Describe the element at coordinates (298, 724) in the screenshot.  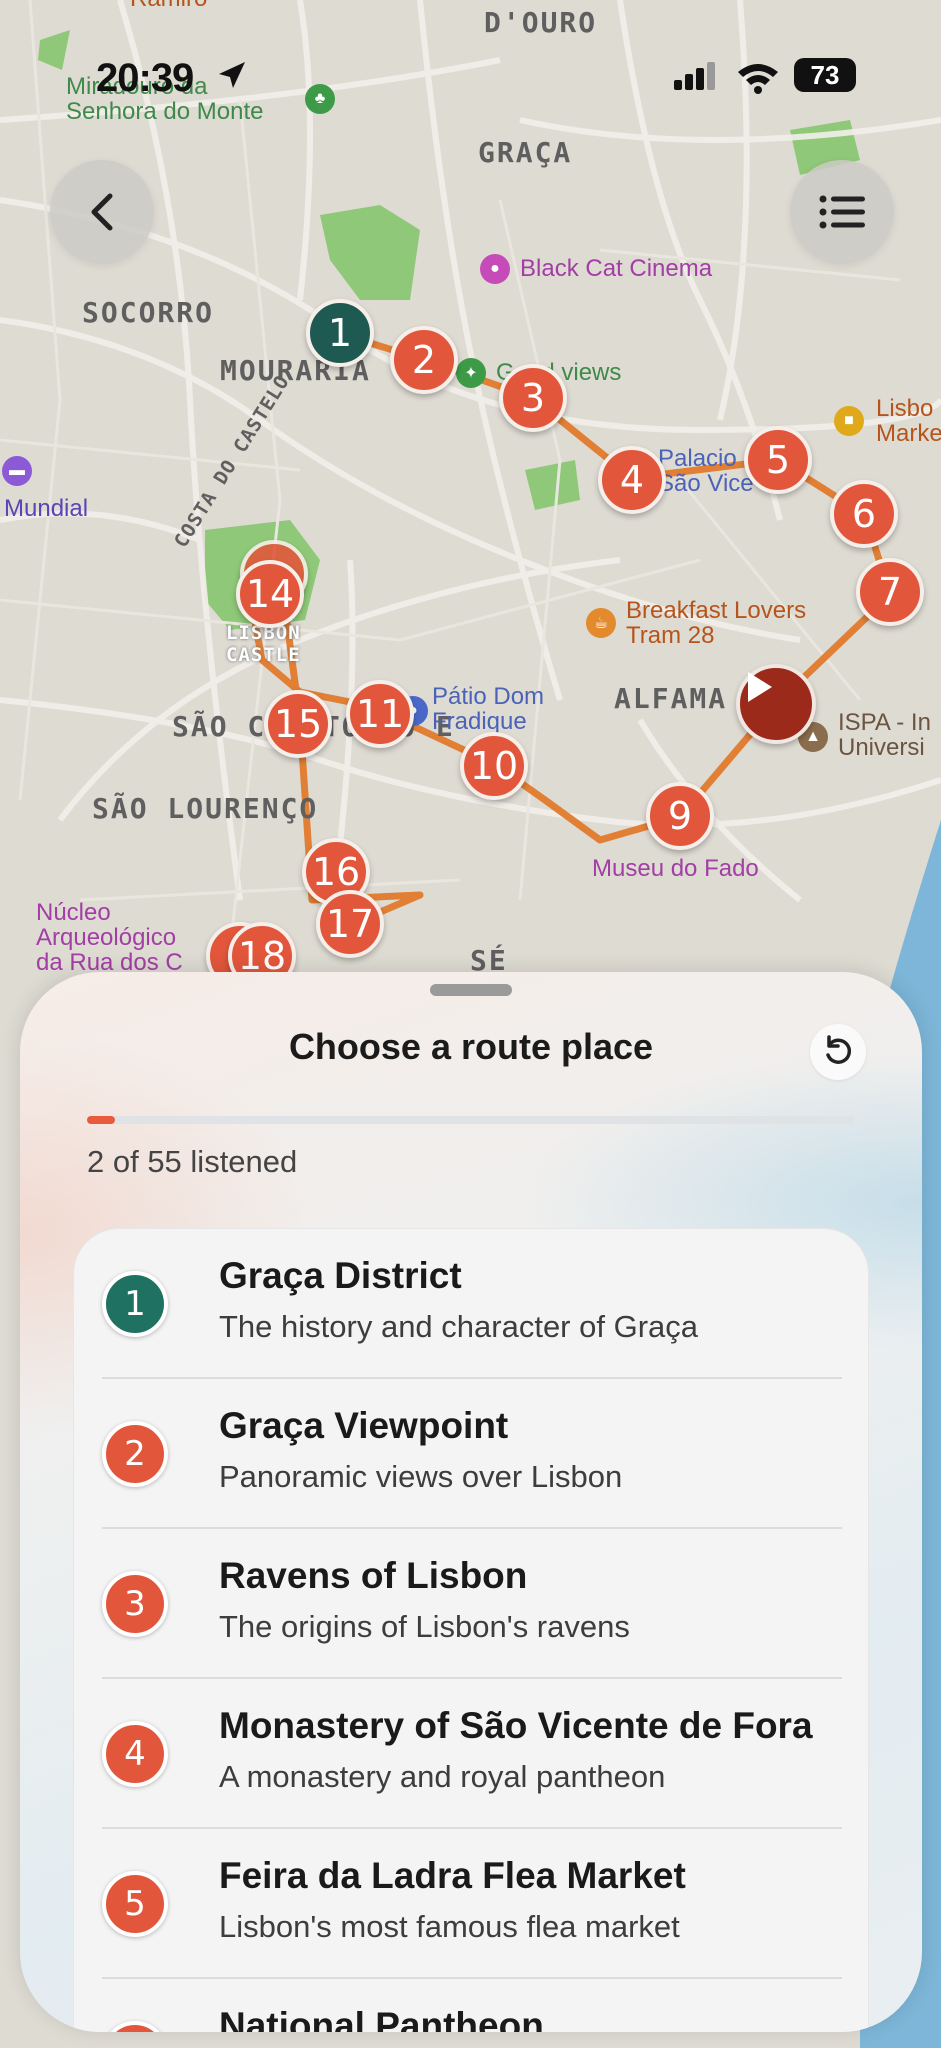
I see `route-marker-15: 15` at that location.